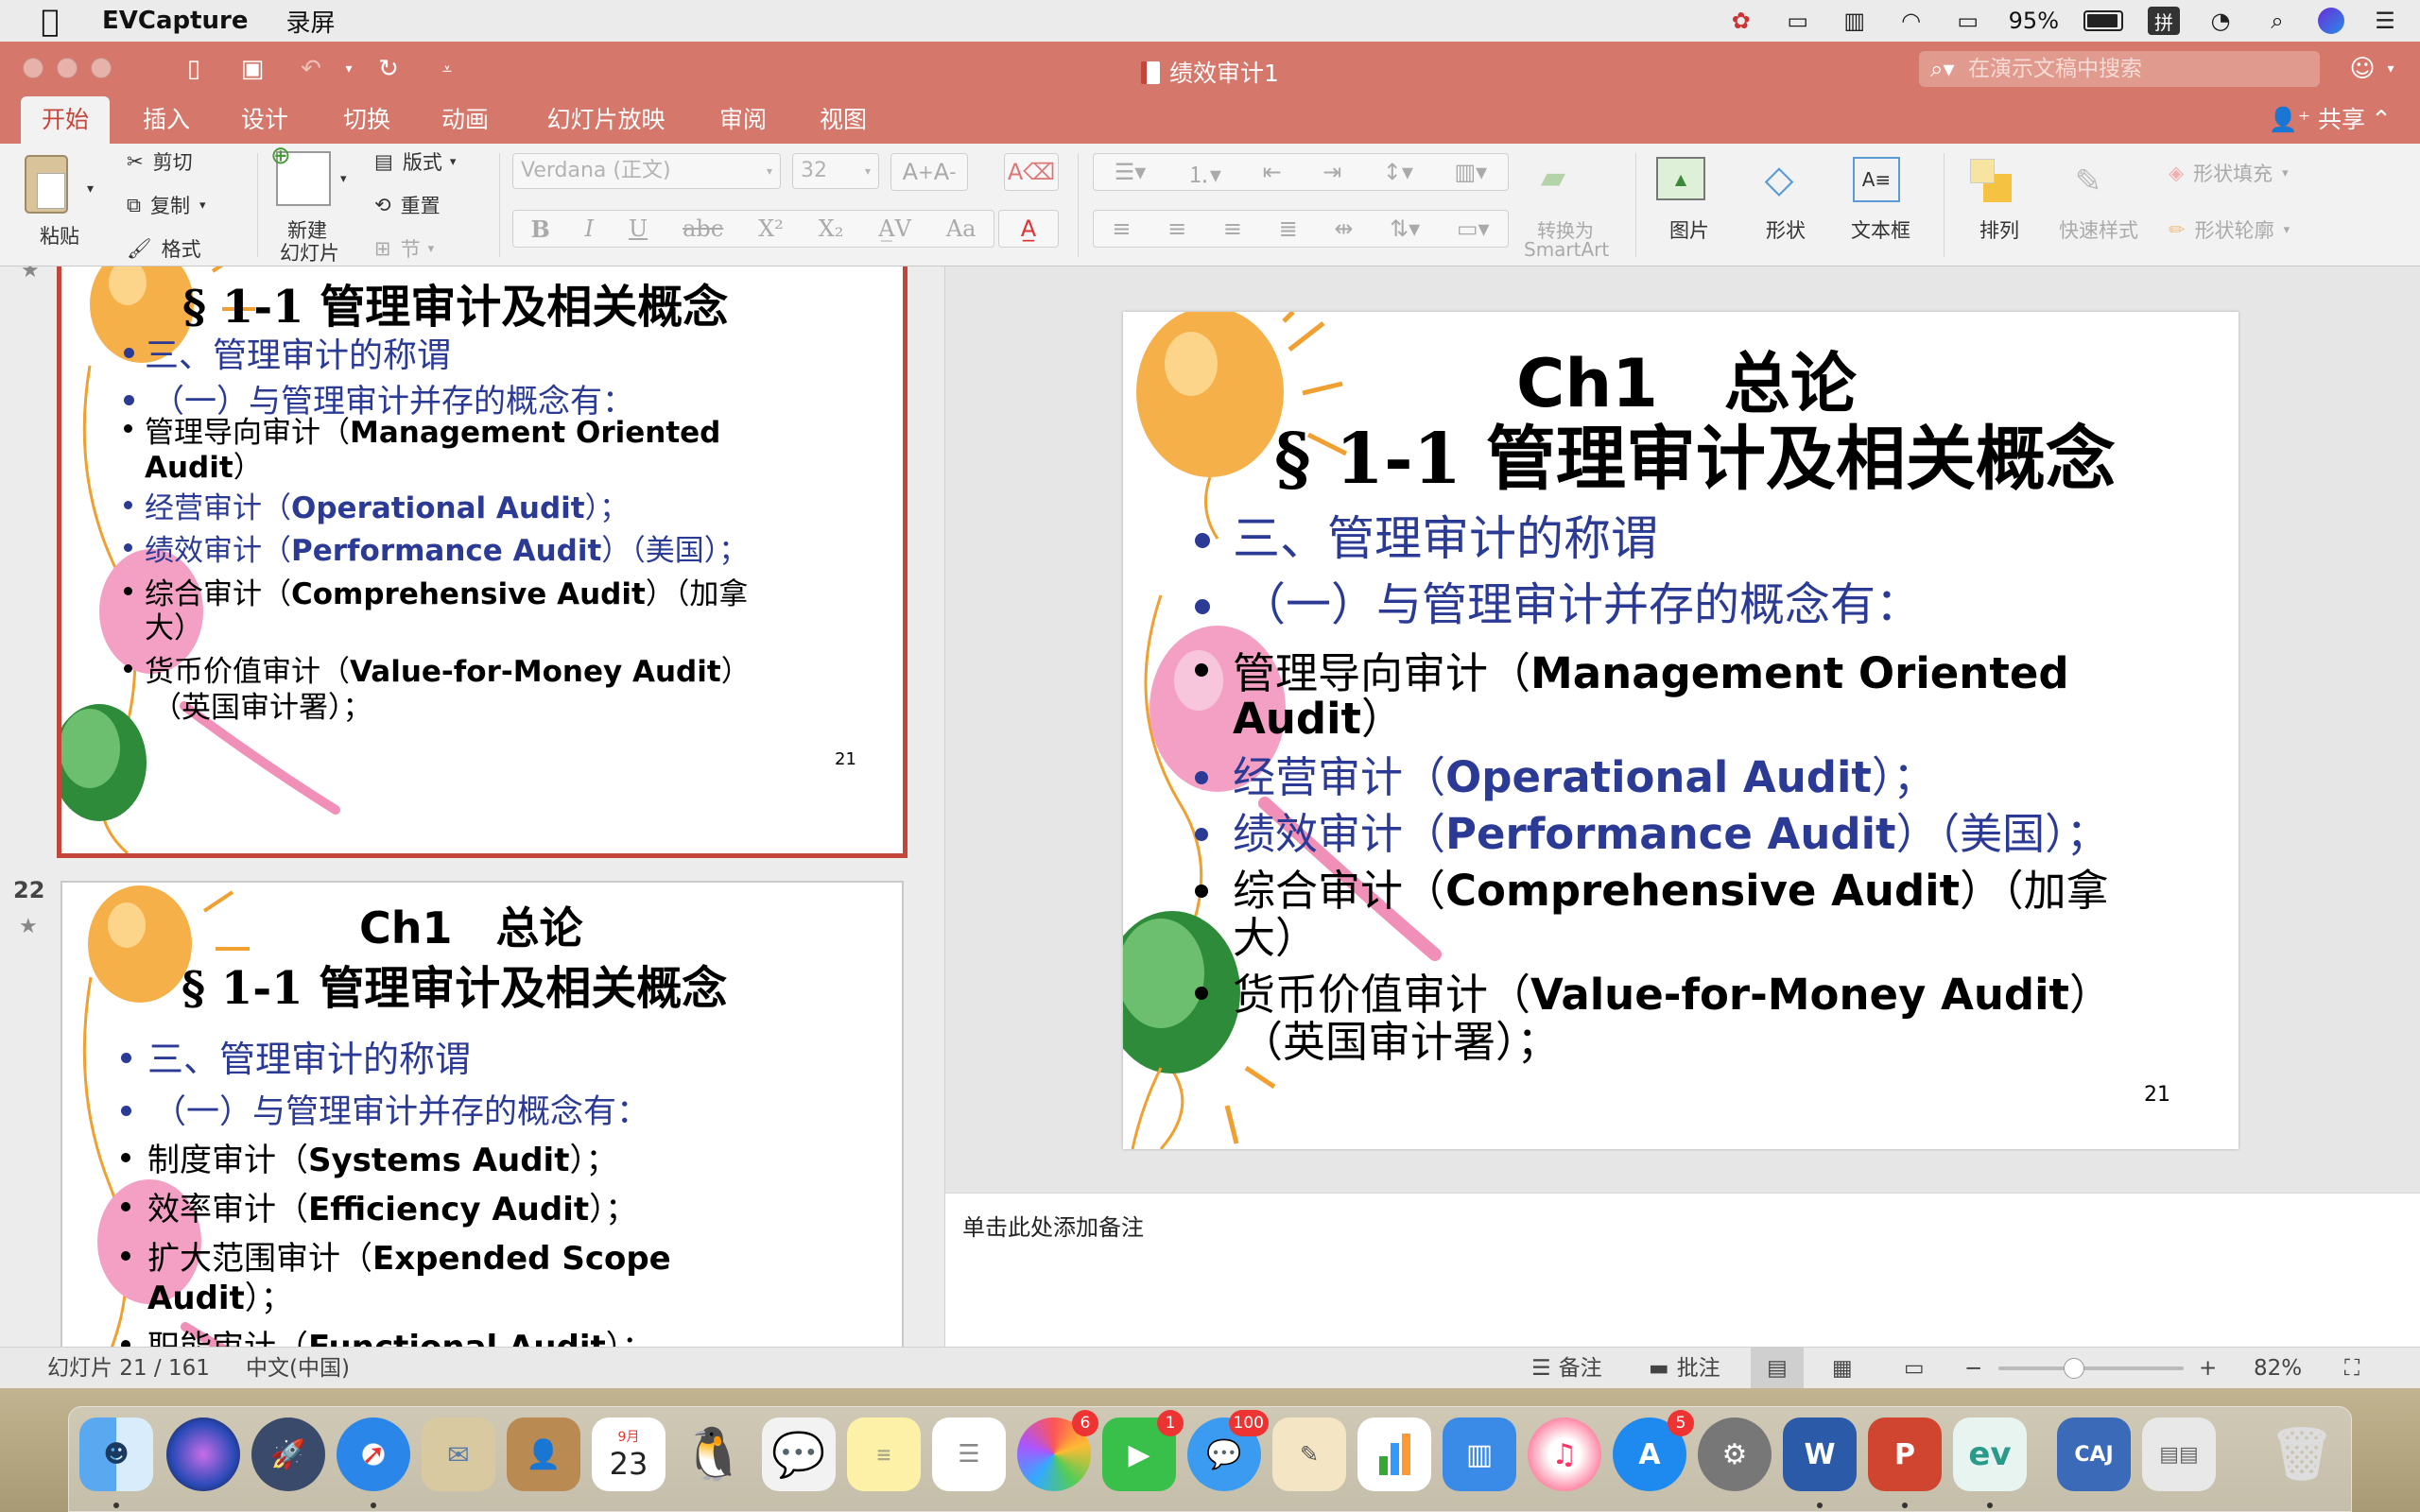  I want to click on distributed-icon: ⇹, so click(1343, 228).